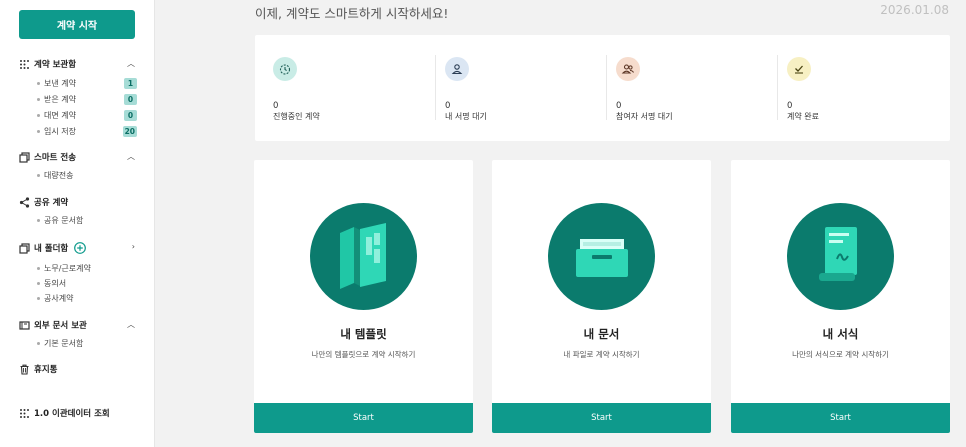  I want to click on sidebar-section-external-docs: 외부 문서 보관 ︿, so click(79, 325).